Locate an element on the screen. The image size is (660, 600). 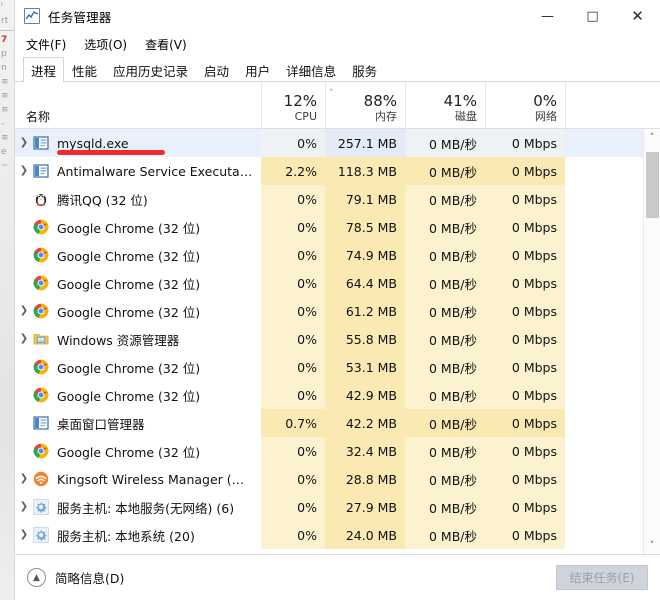
scrollbar-track is located at coordinates (651, 341).